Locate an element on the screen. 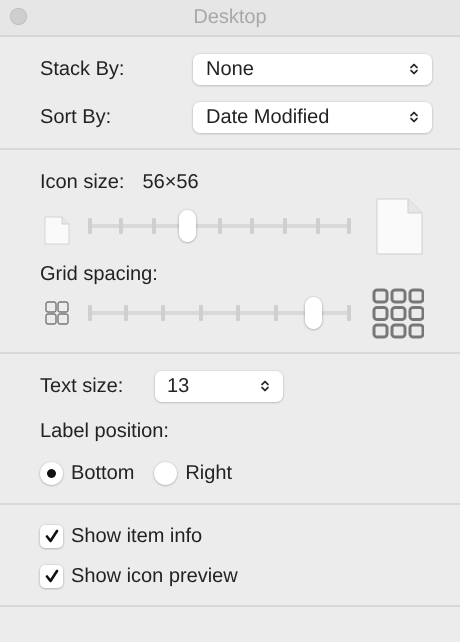 The image size is (460, 642). window-title: Desktop is located at coordinates (230, 17).